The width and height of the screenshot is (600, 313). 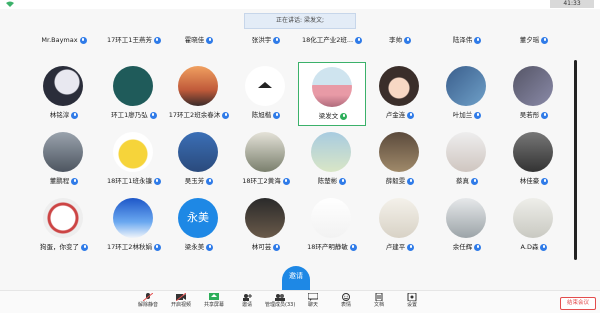 I want to click on participant-name: 余任辉, so click(x=467, y=247).